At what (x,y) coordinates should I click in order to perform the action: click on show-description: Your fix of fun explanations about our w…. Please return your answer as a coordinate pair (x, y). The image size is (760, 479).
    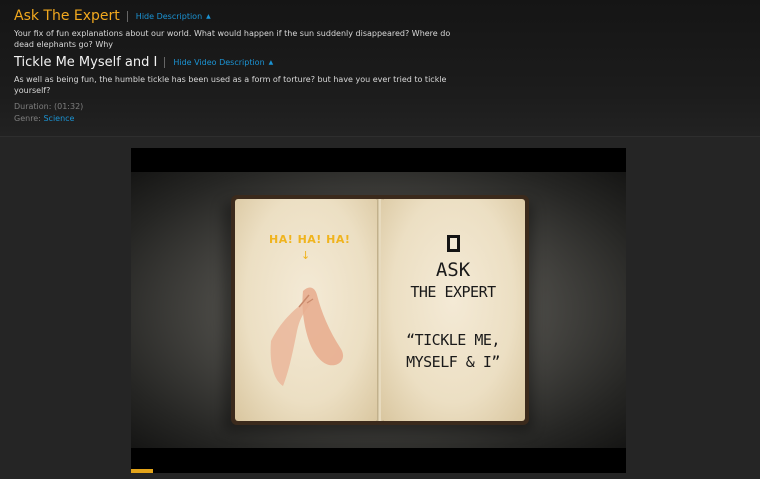
    Looking at the image, I should click on (232, 39).